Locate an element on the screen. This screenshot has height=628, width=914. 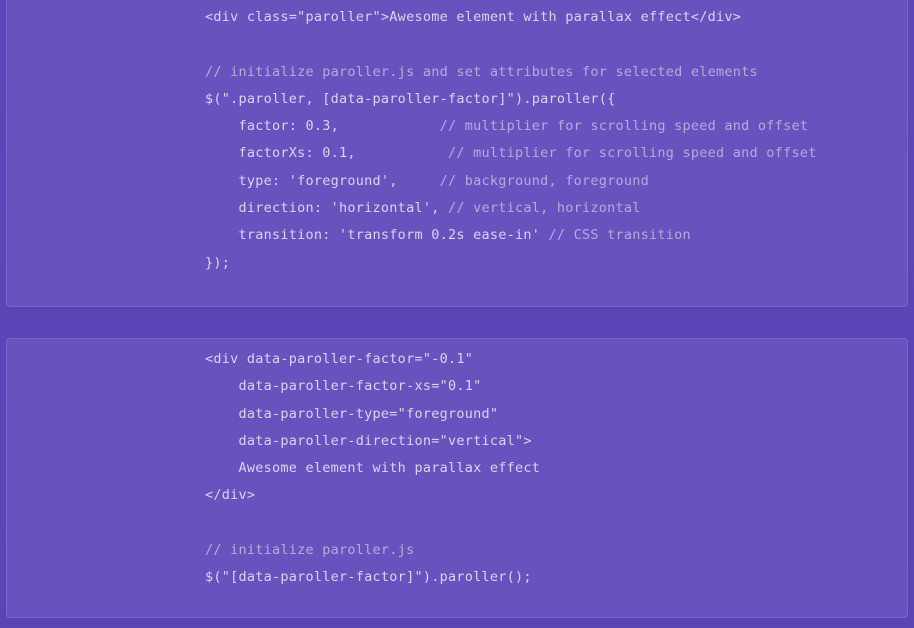
code-text: }); is located at coordinates (218, 262).